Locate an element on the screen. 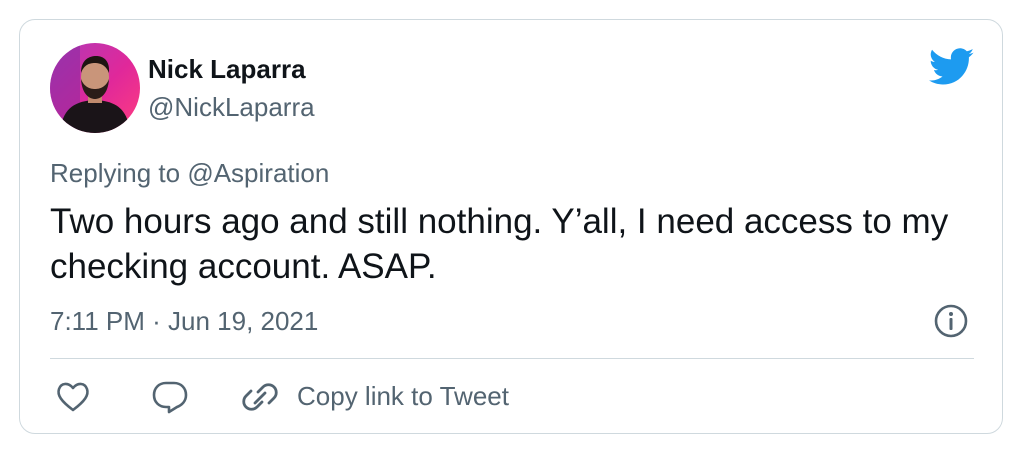 The height and width of the screenshot is (454, 1024). heart-icon is located at coordinates (73, 397).